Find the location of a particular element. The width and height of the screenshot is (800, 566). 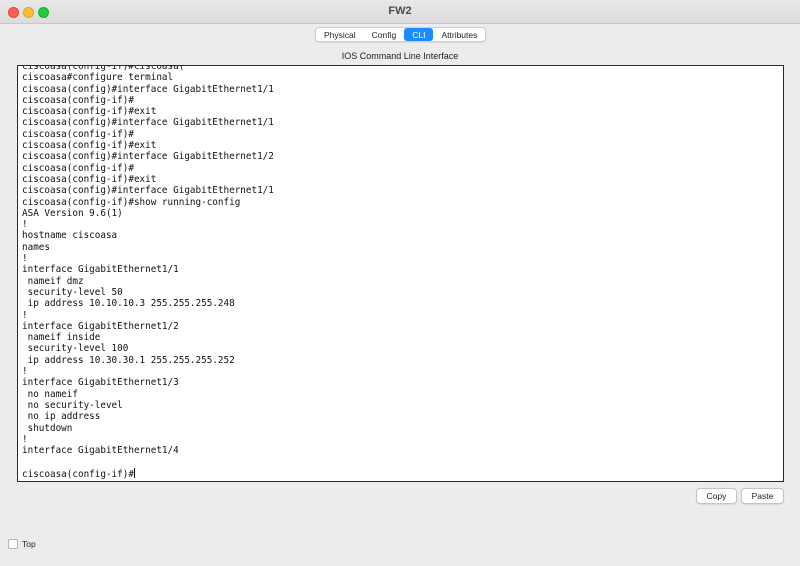

terminal-line: nameif dmz is located at coordinates (53, 281).